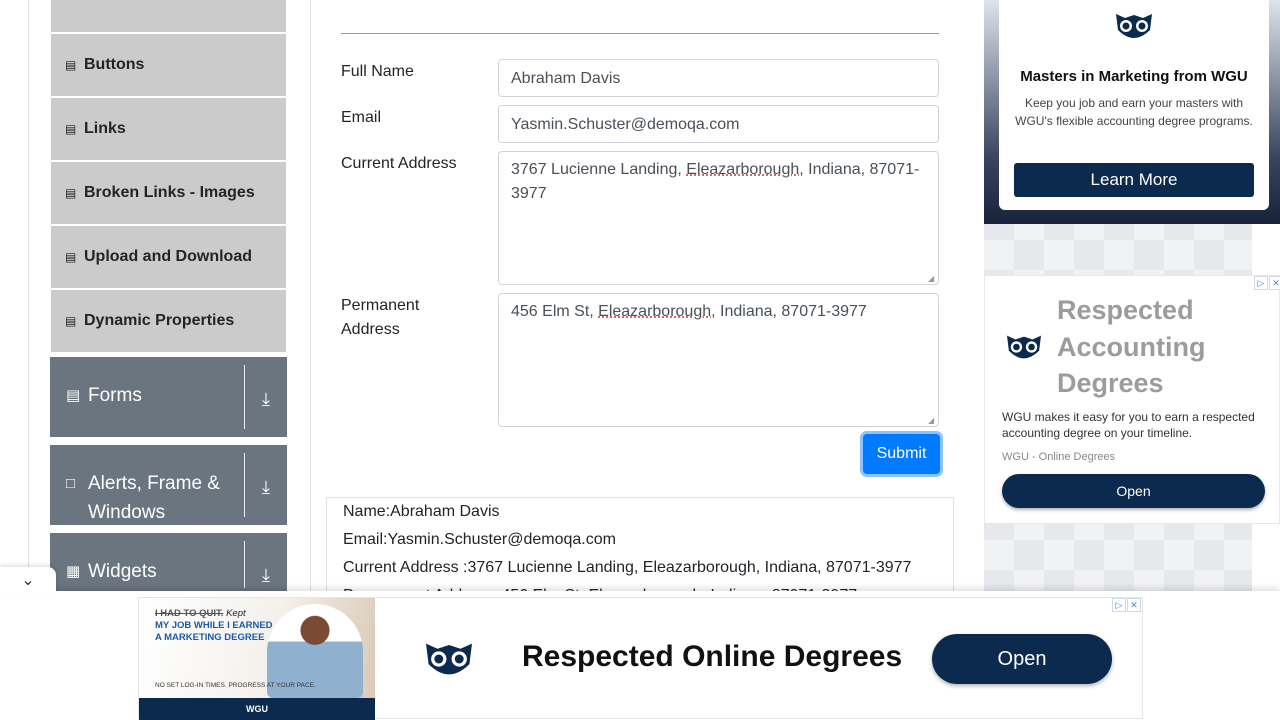 The width and height of the screenshot is (1280, 720). Describe the element at coordinates (105, 128) in the screenshot. I see `sidebar-item-label: Links` at that location.